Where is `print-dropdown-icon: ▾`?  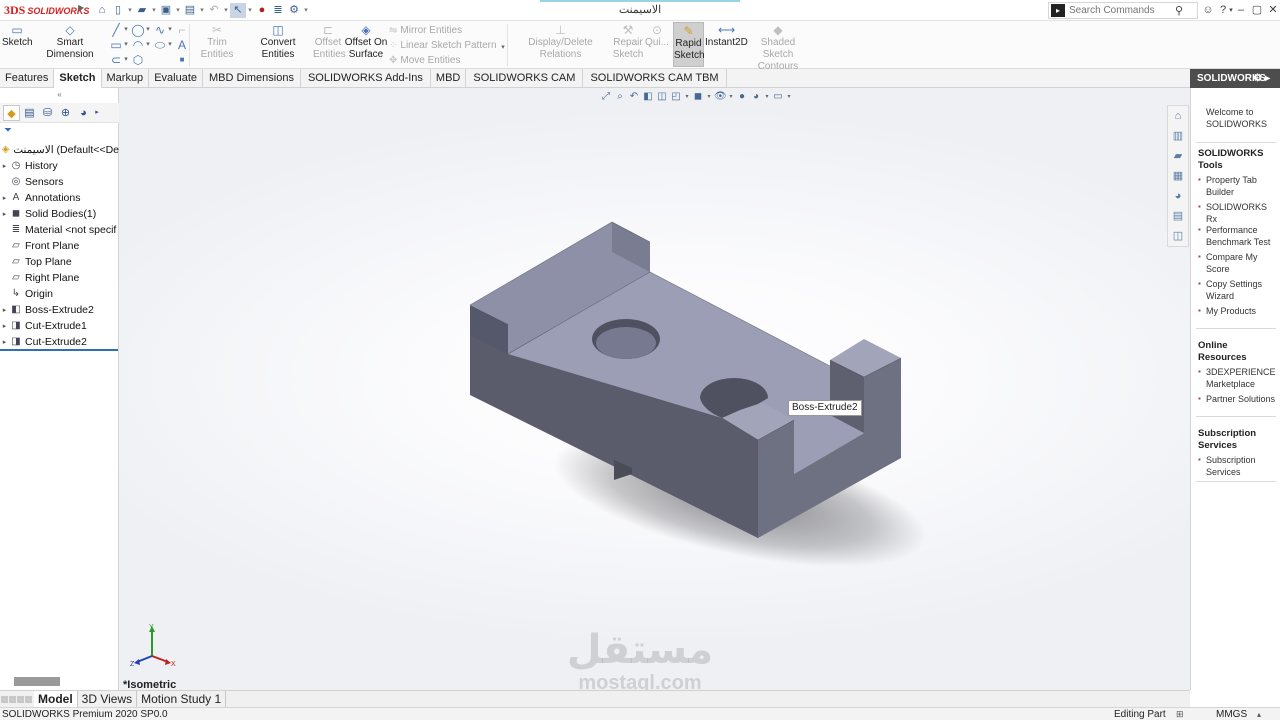 print-dropdown-icon: ▾ is located at coordinates (202, 10).